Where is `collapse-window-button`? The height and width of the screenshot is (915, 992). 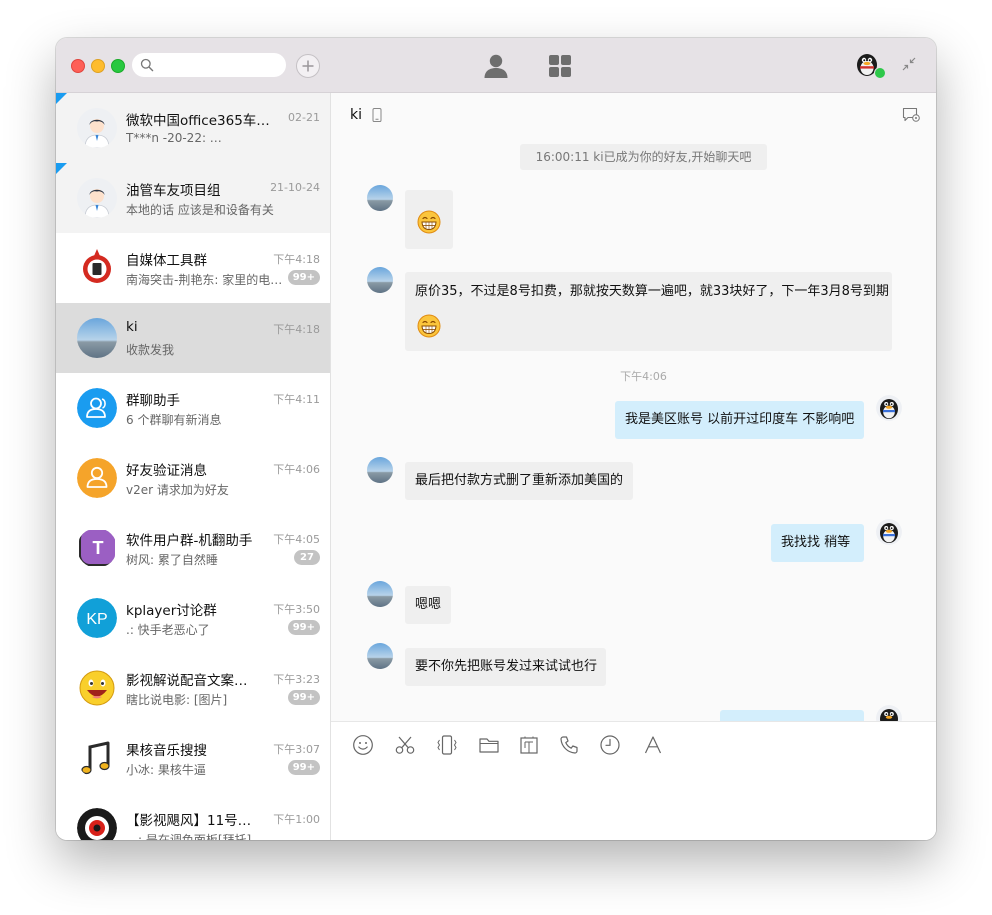 collapse-window-button is located at coordinates (909, 64).